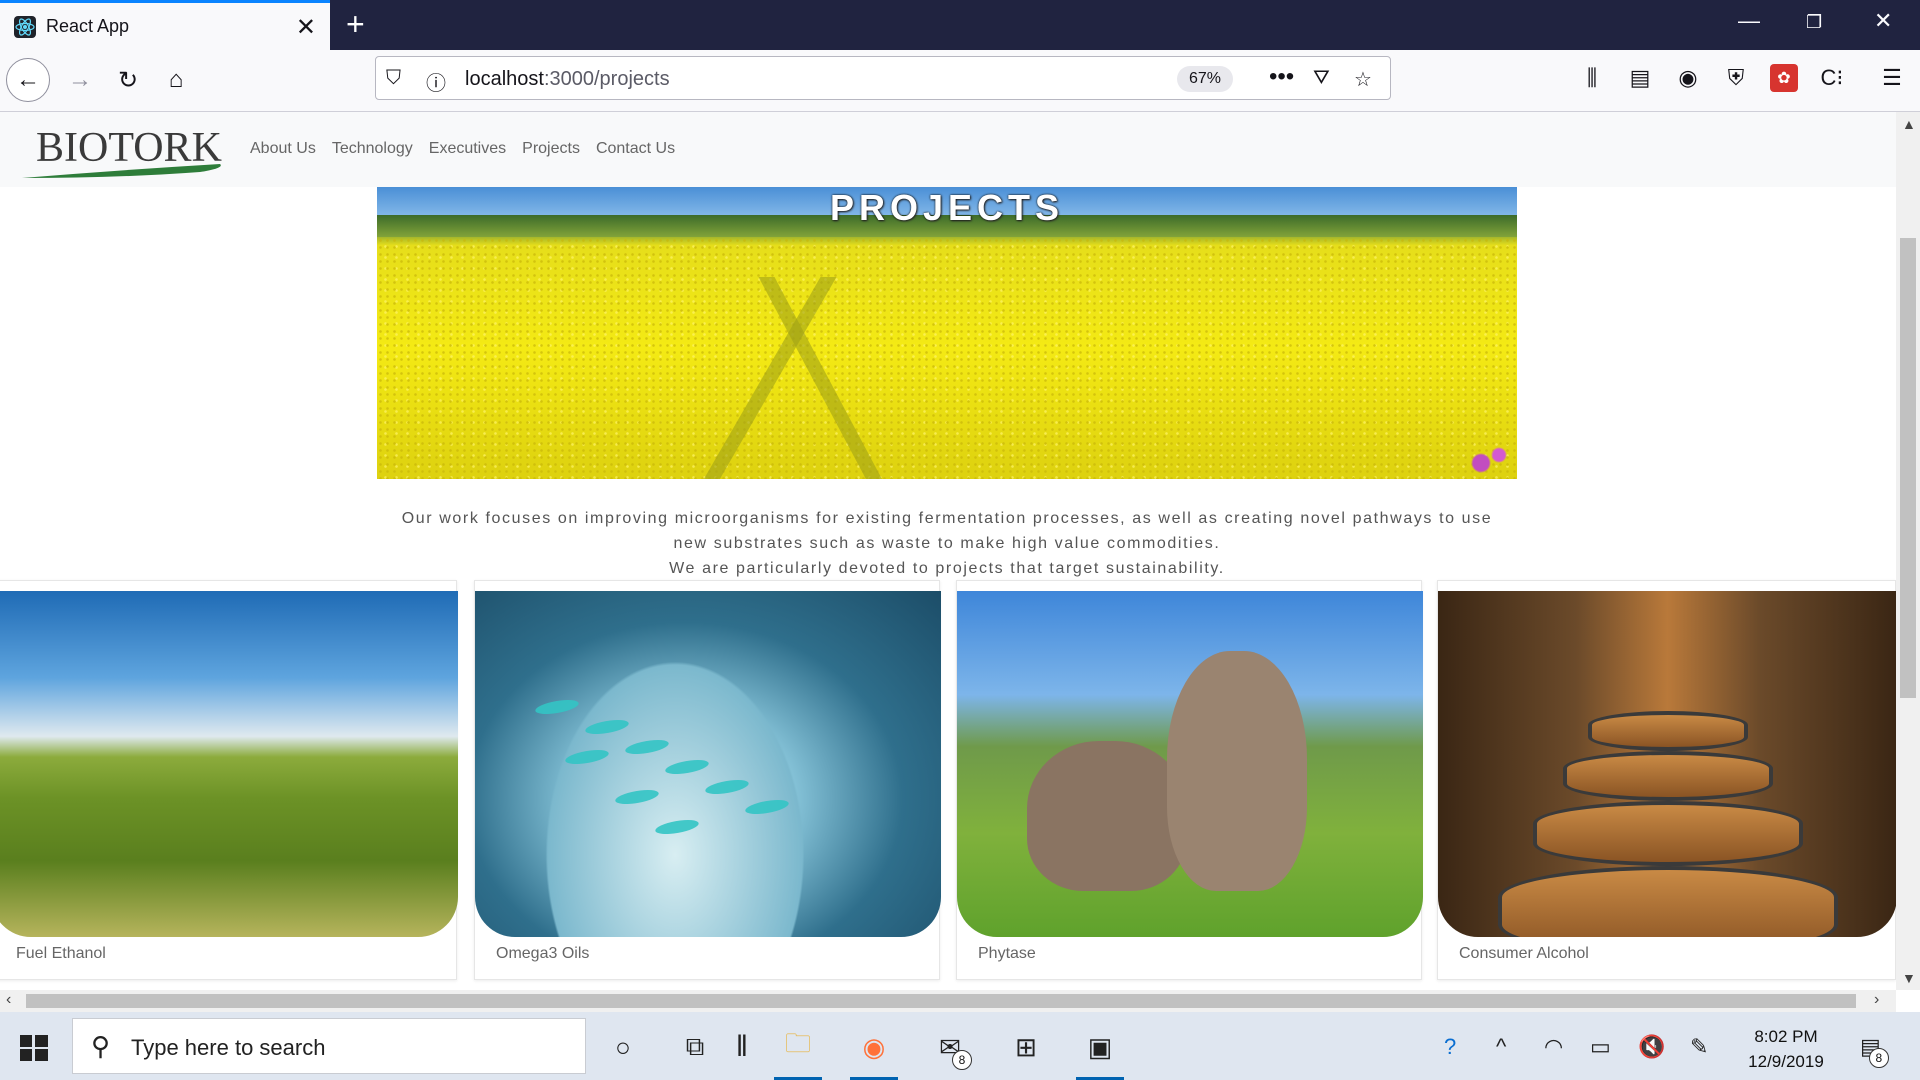 This screenshot has width=1920, height=1080. I want to click on ublock-icon: ⛨, so click(1736, 78).